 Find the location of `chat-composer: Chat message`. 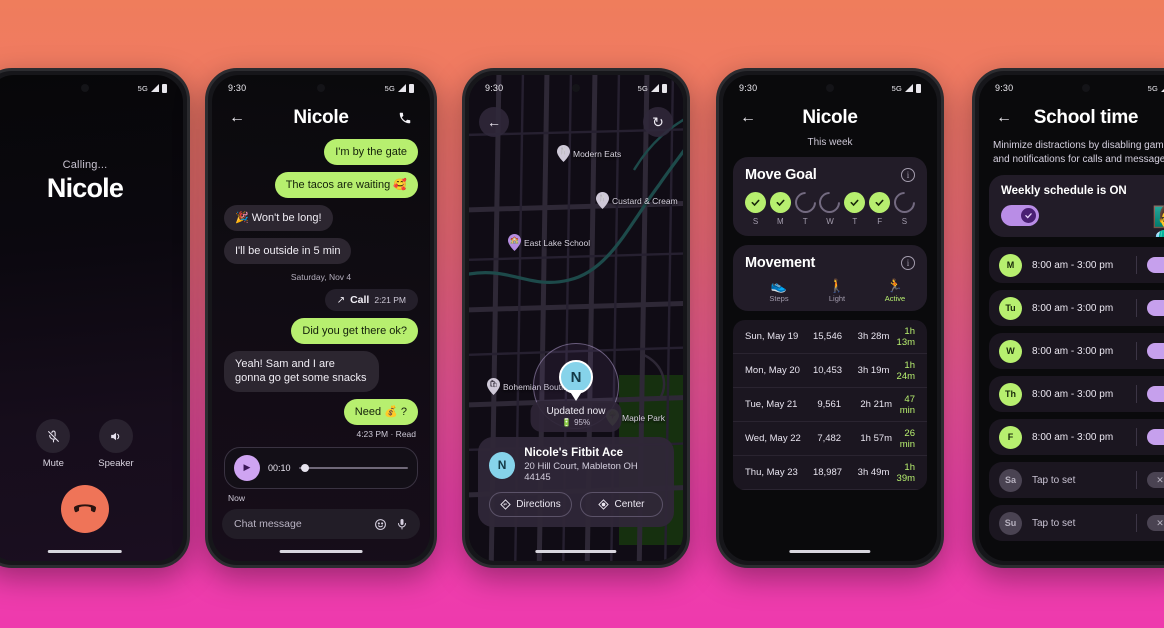

chat-composer: Chat message is located at coordinates (321, 524).